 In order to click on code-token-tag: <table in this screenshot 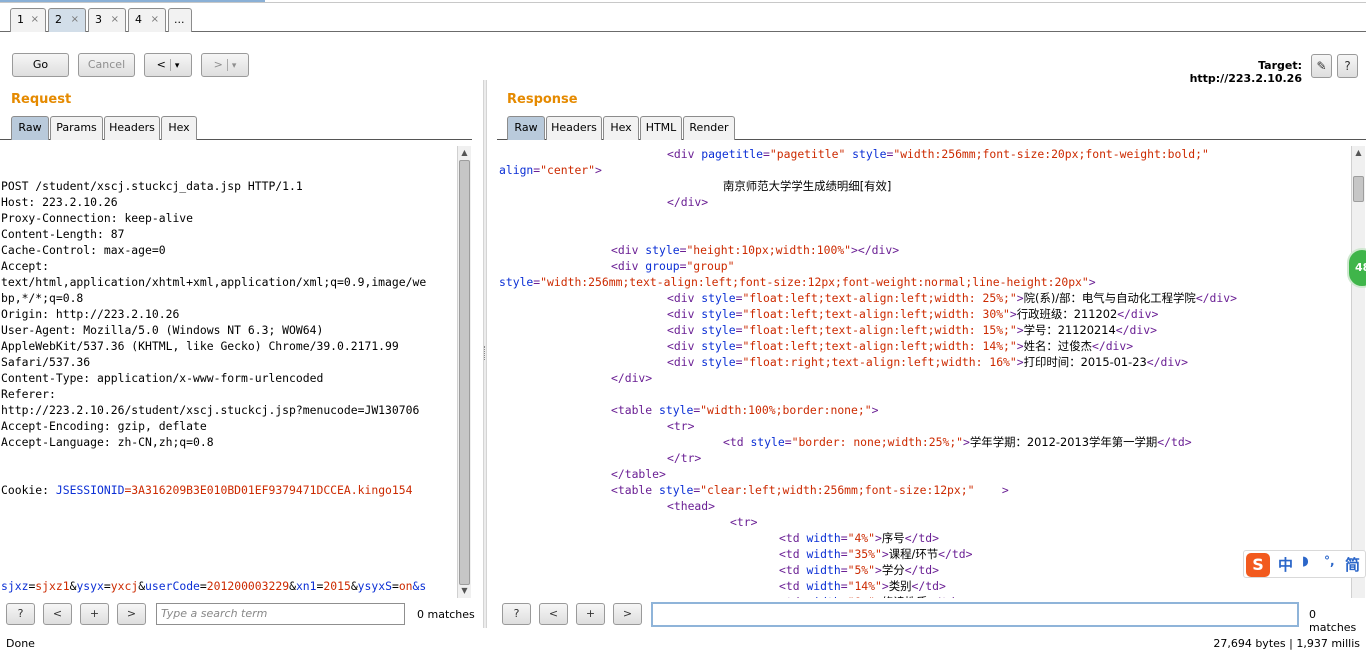, I will do `click(635, 490)`.